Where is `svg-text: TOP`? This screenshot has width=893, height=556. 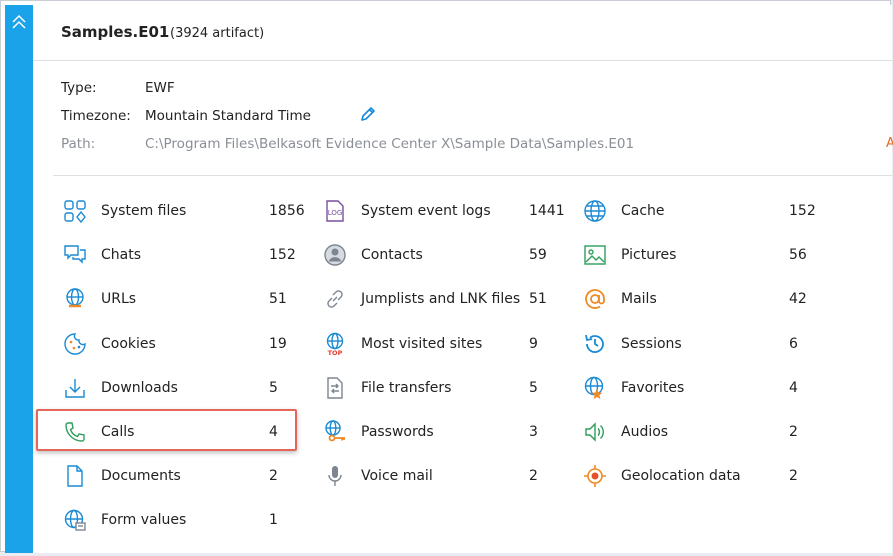 svg-text: TOP is located at coordinates (335, 352).